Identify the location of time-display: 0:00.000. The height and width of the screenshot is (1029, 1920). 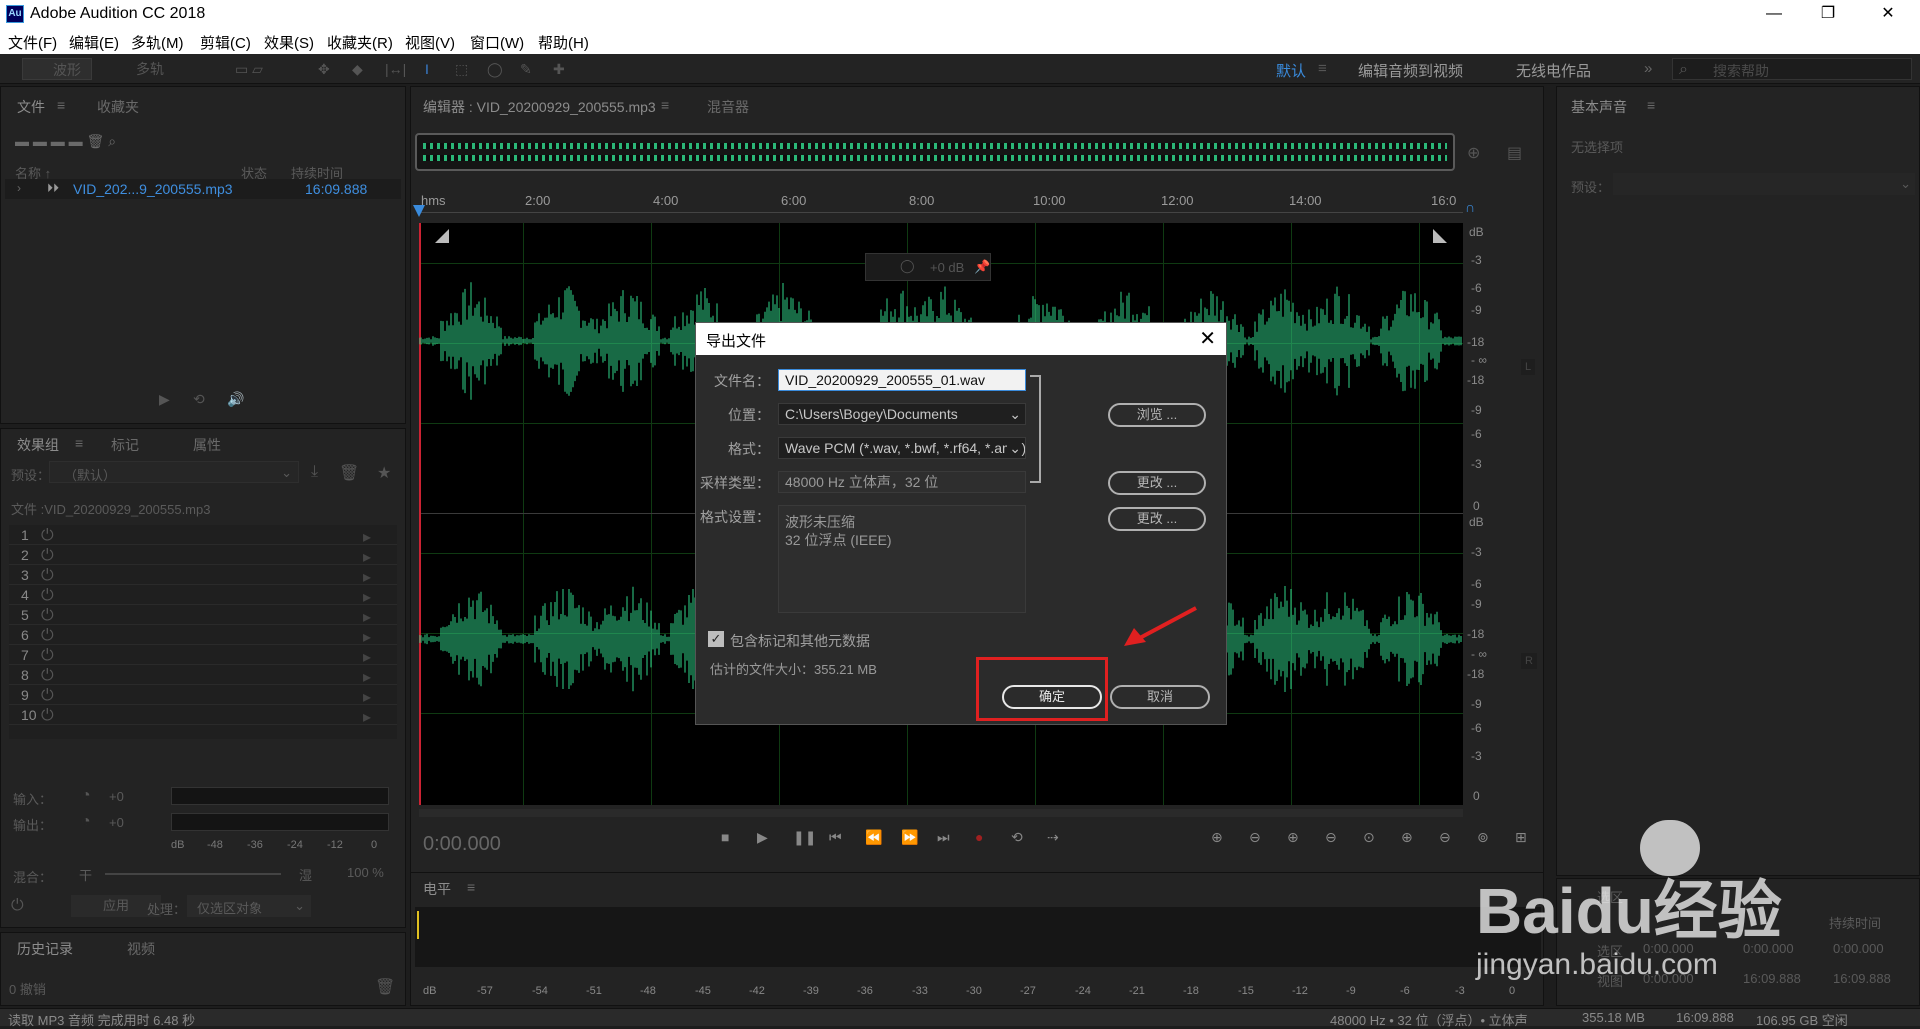
(462, 844).